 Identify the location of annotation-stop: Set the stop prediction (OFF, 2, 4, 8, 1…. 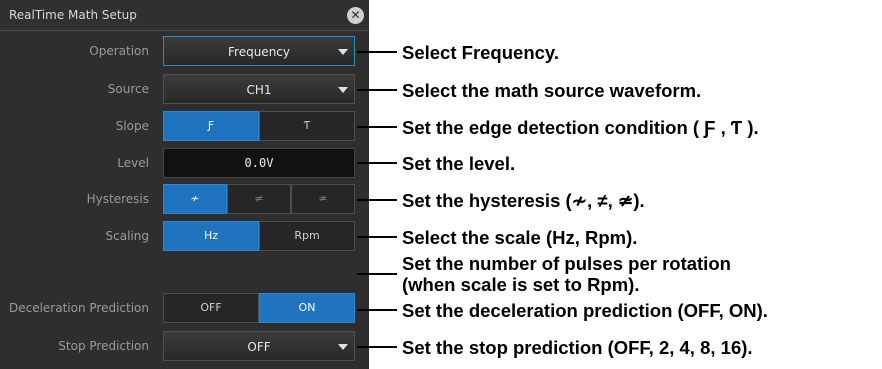
(577, 347).